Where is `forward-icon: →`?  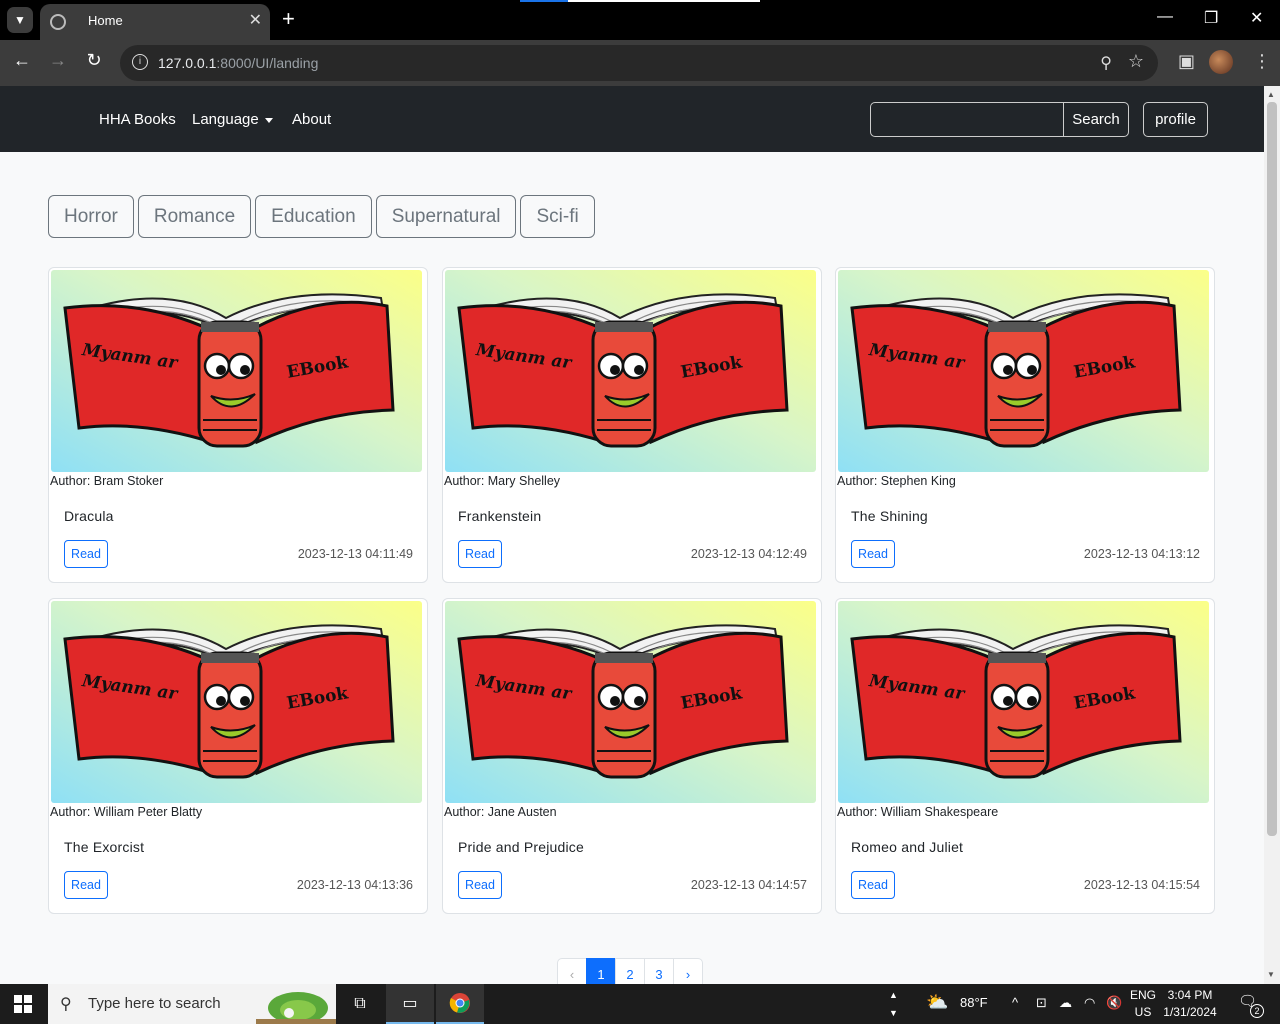 forward-icon: → is located at coordinates (58, 60).